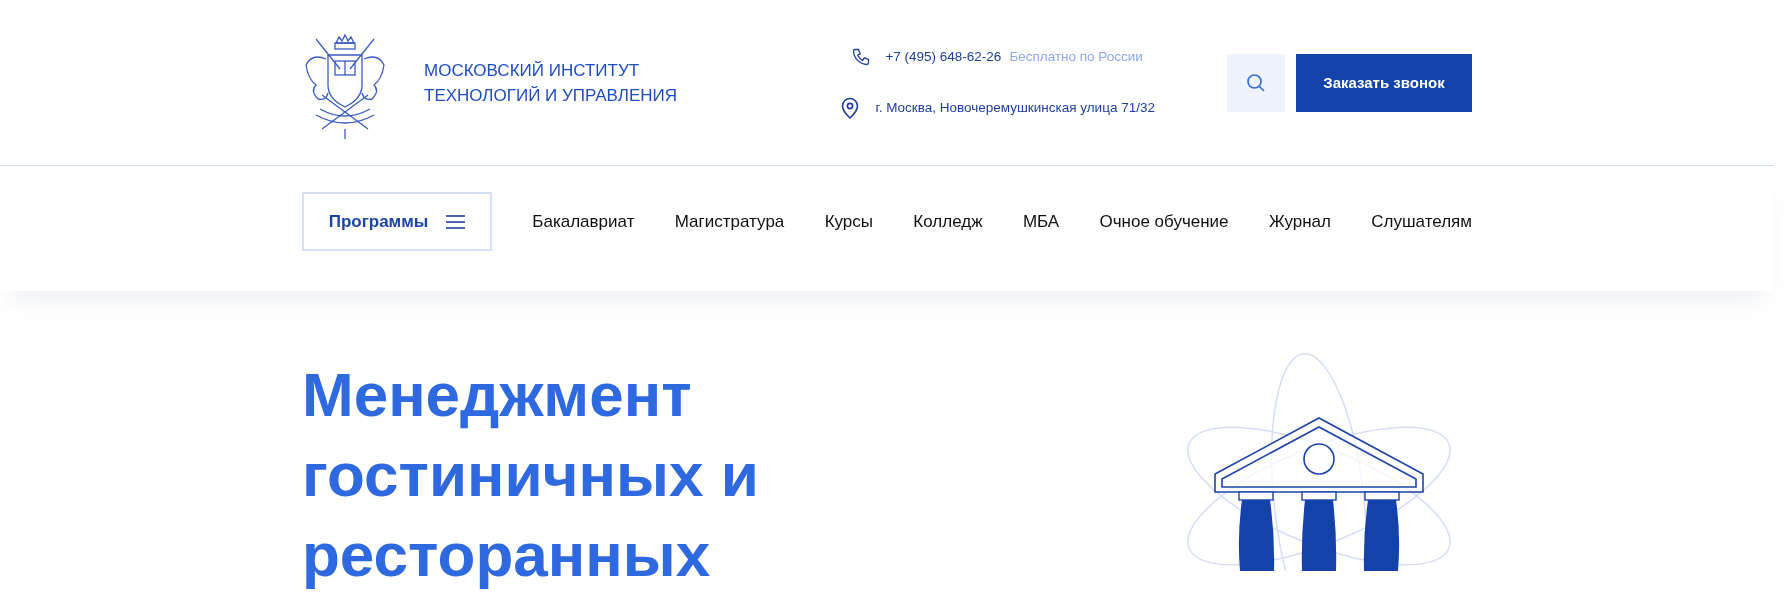 This screenshot has width=1784, height=605. Describe the element at coordinates (531, 475) in the screenshot. I see `page-heading: Менеджмент гостиничных и ресторанных` at that location.